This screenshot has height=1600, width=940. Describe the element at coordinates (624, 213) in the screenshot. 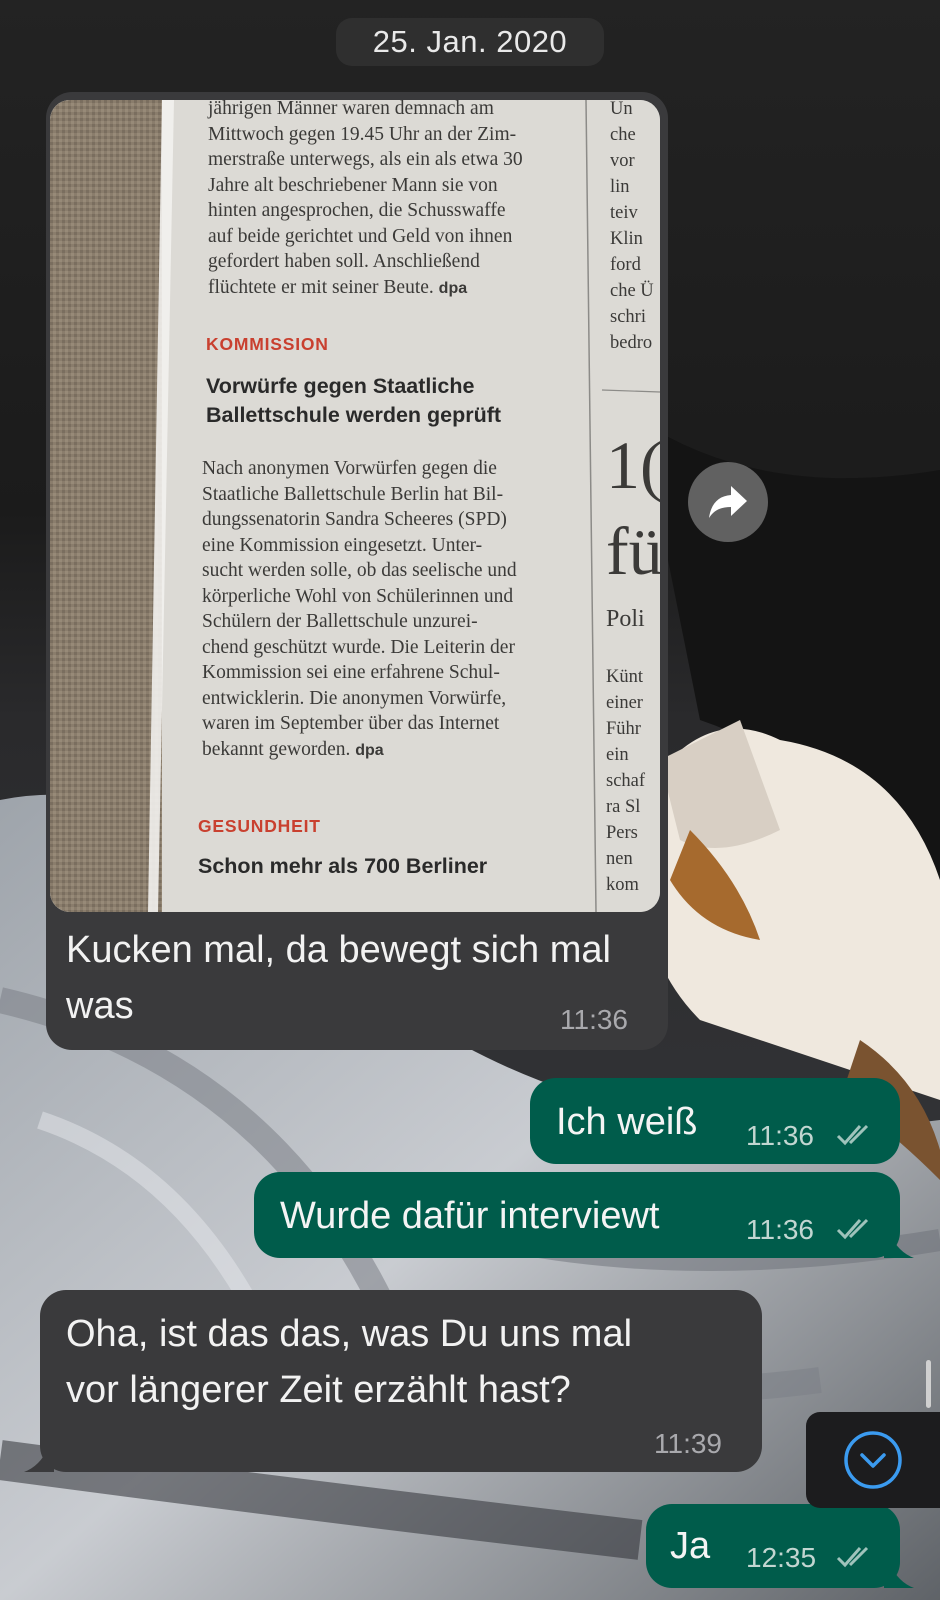

I see `text-fragment: teiv` at that location.